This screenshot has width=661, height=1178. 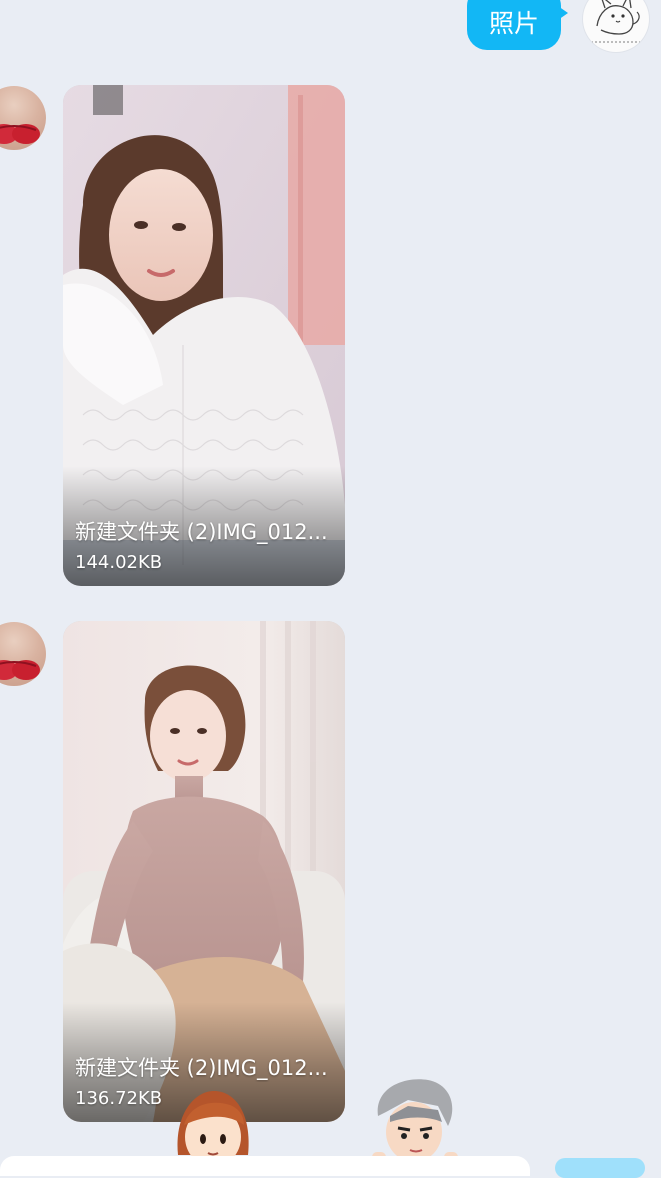 What do you see at coordinates (119, 562) in the screenshot?
I see `file-size: 144.02KB` at bounding box center [119, 562].